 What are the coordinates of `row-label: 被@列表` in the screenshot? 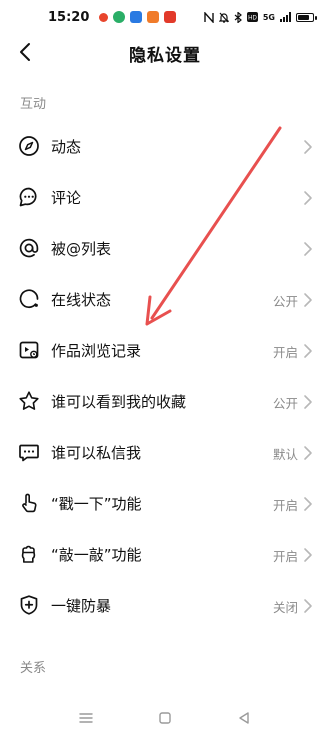 It's located at (81, 249).